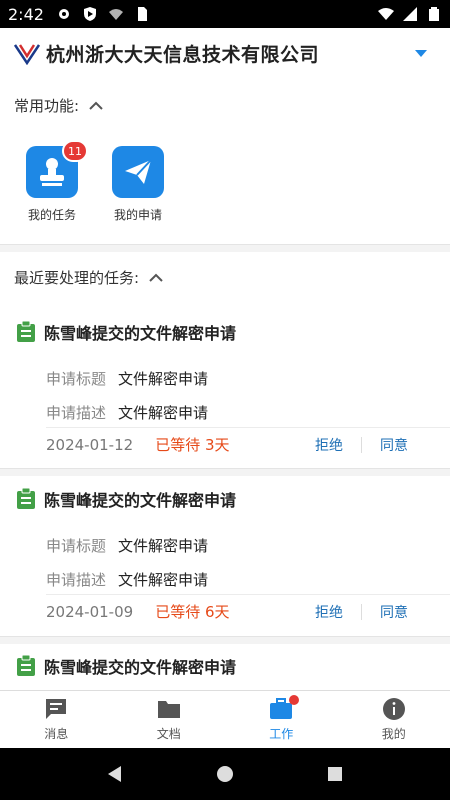 This screenshot has width=450, height=800. Describe the element at coordinates (90, 611) in the screenshot. I see `task-date: 2024-01-09` at that location.